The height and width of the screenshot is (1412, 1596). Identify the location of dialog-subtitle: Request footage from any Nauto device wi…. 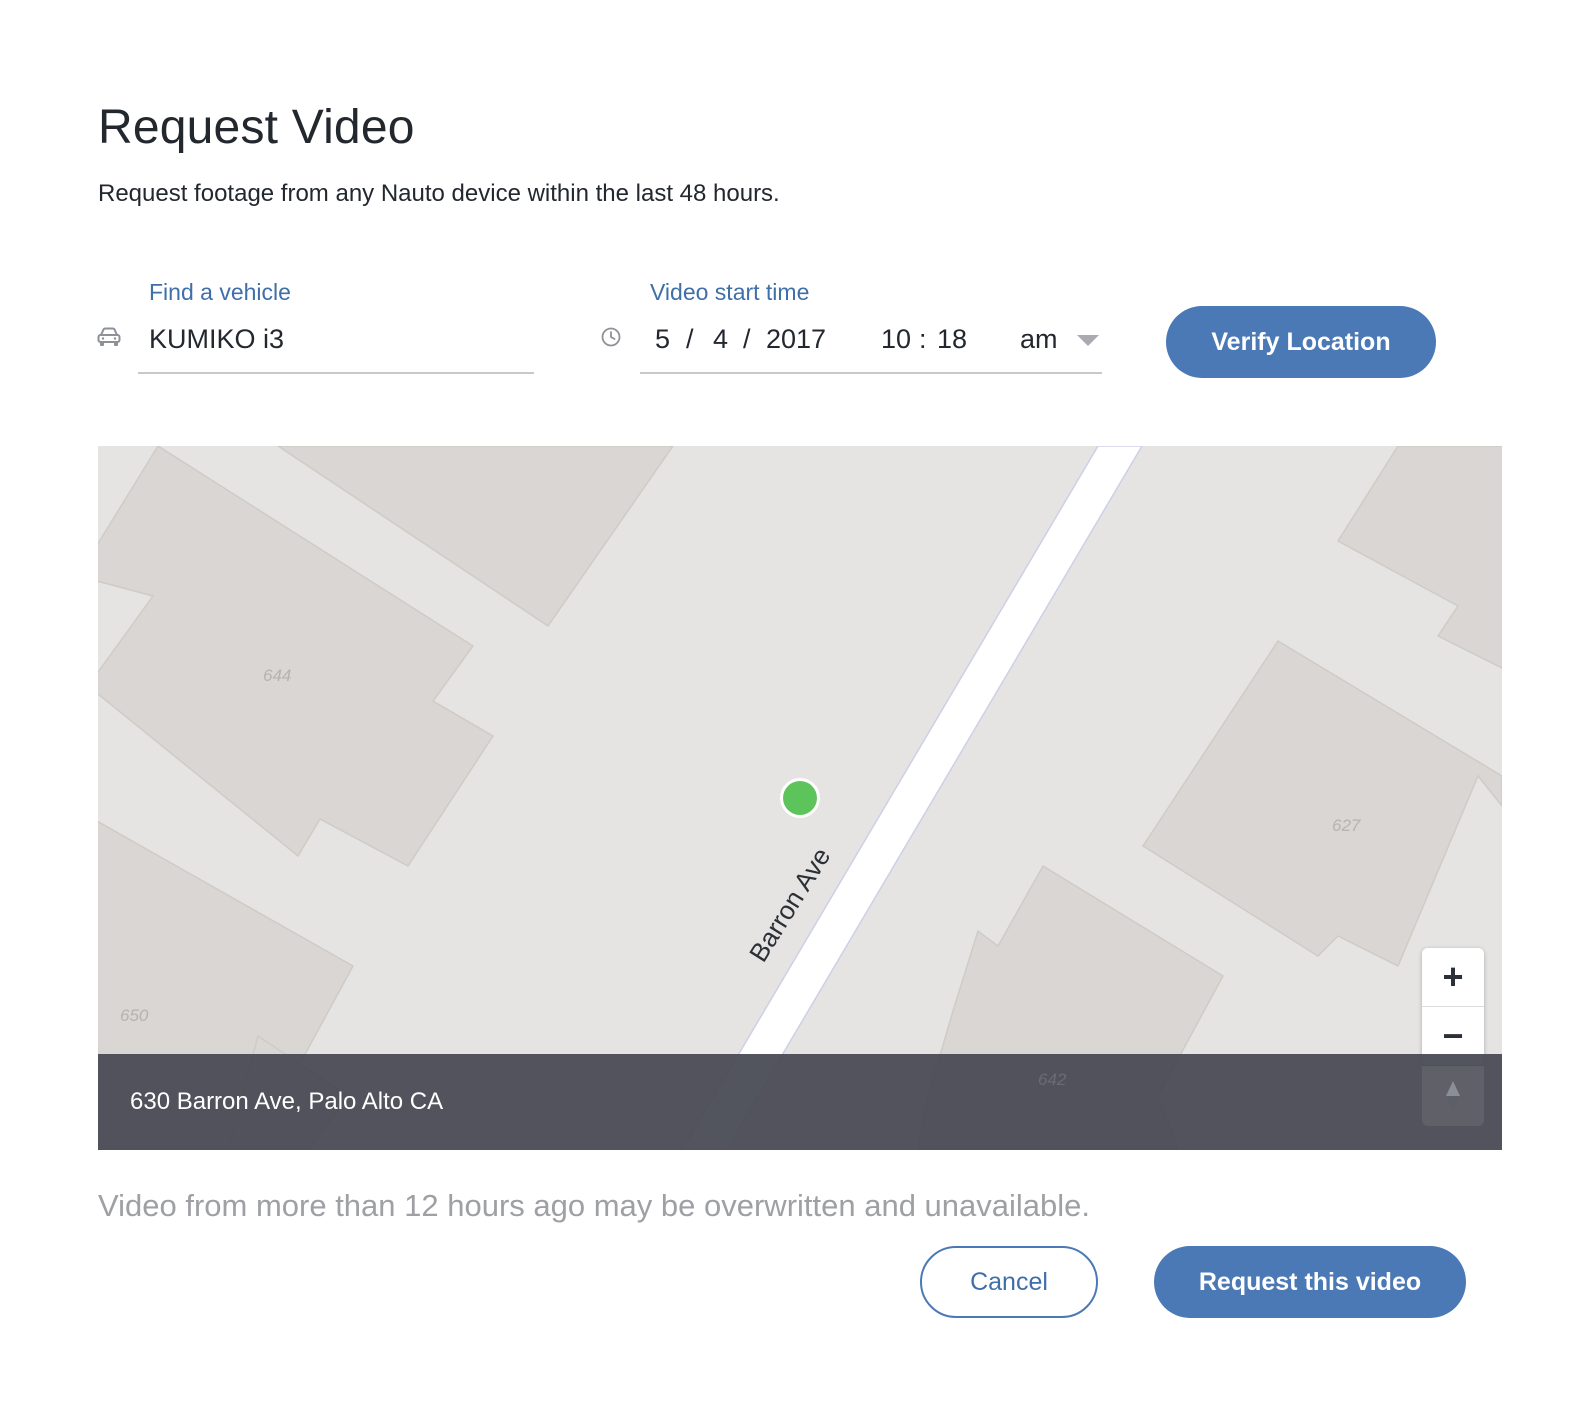
(439, 193).